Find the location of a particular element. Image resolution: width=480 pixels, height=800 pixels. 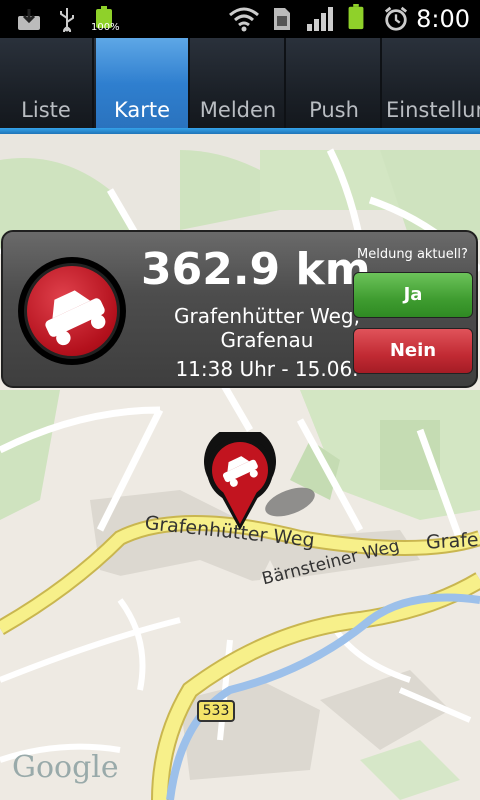

clock: 8:00 is located at coordinates (443, 19).